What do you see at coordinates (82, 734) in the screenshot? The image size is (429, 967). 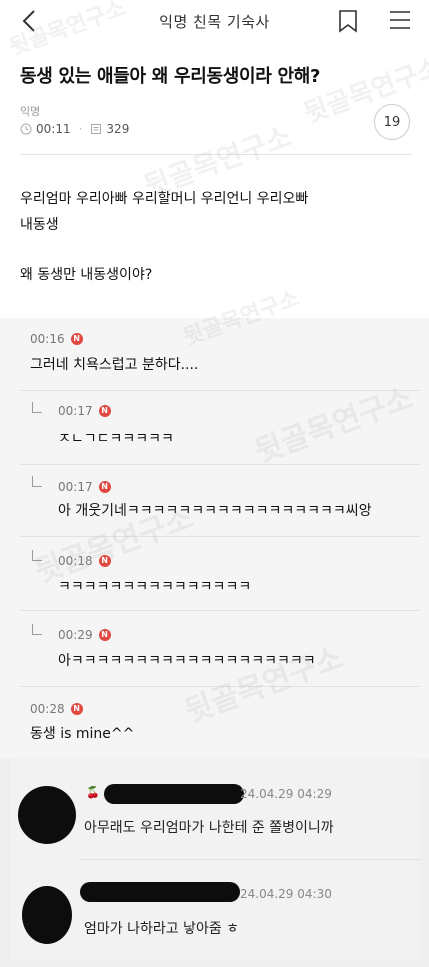 I see `comment-text: 동생 is mine^^` at bounding box center [82, 734].